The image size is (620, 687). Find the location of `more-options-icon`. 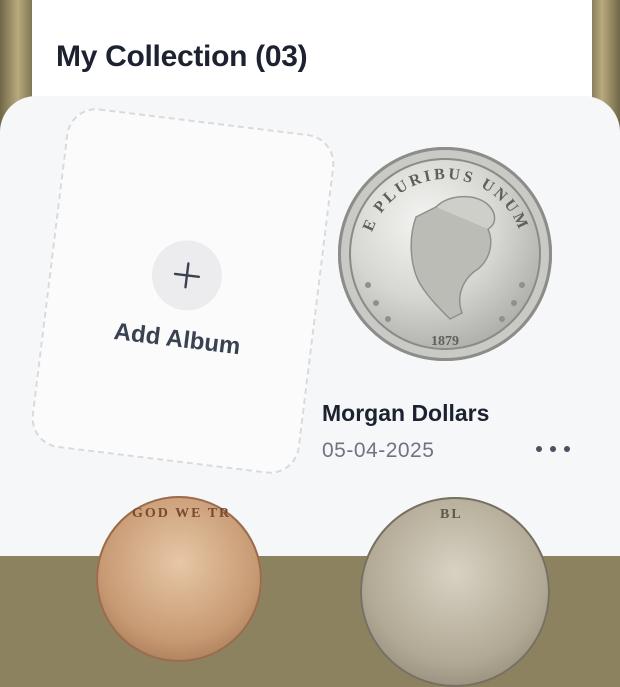

more-options-icon is located at coordinates (553, 449).